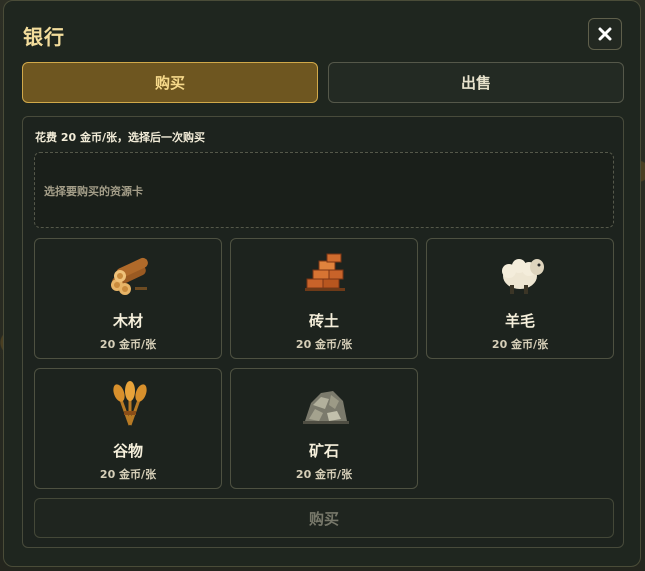 The image size is (645, 571). What do you see at coordinates (476, 82) in the screenshot?
I see `tab-sell: 出售` at bounding box center [476, 82].